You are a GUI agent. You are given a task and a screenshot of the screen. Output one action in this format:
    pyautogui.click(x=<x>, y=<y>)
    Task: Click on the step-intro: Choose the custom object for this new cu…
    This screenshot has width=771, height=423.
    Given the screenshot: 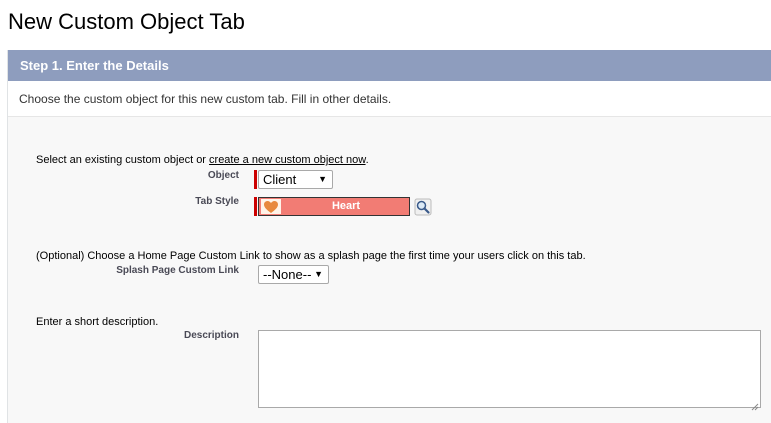 What is the action you would take?
    pyautogui.click(x=389, y=99)
    